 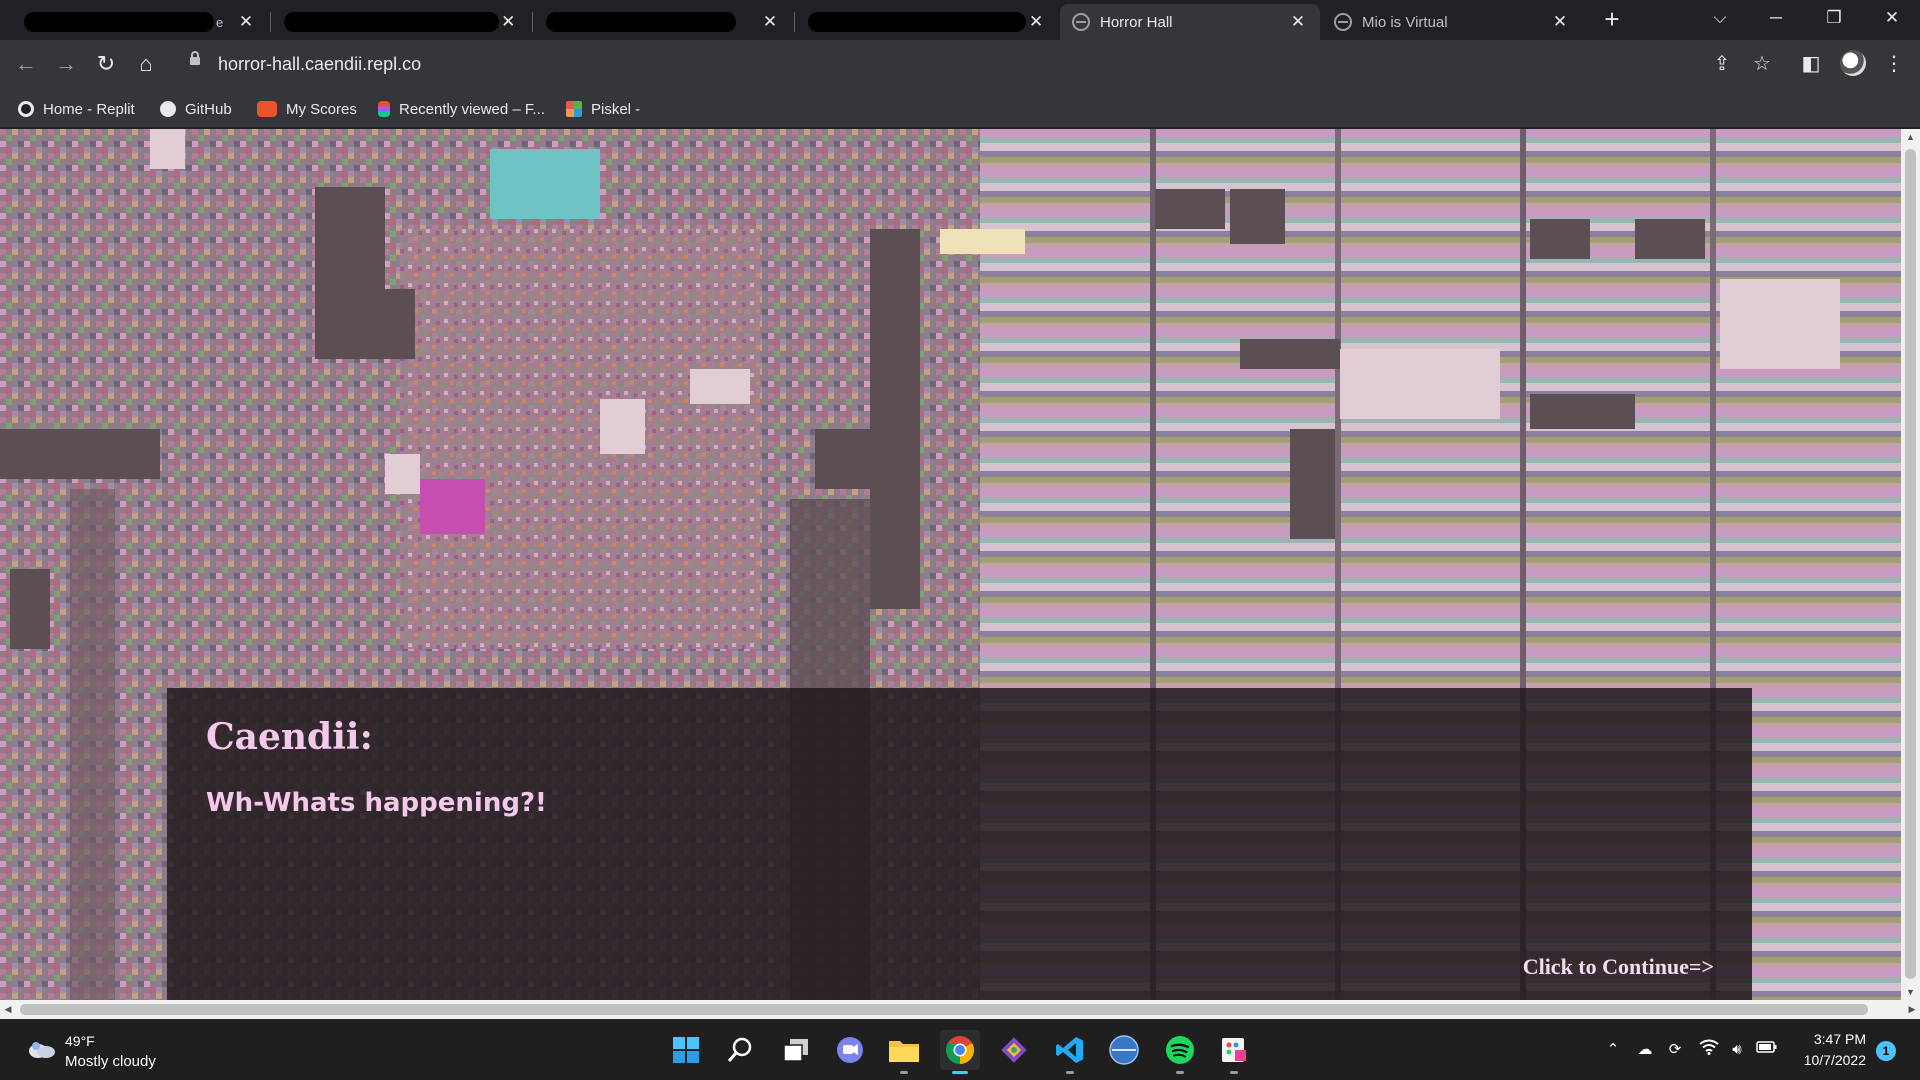 I want to click on wifi-icon, so click(x=1709, y=1050).